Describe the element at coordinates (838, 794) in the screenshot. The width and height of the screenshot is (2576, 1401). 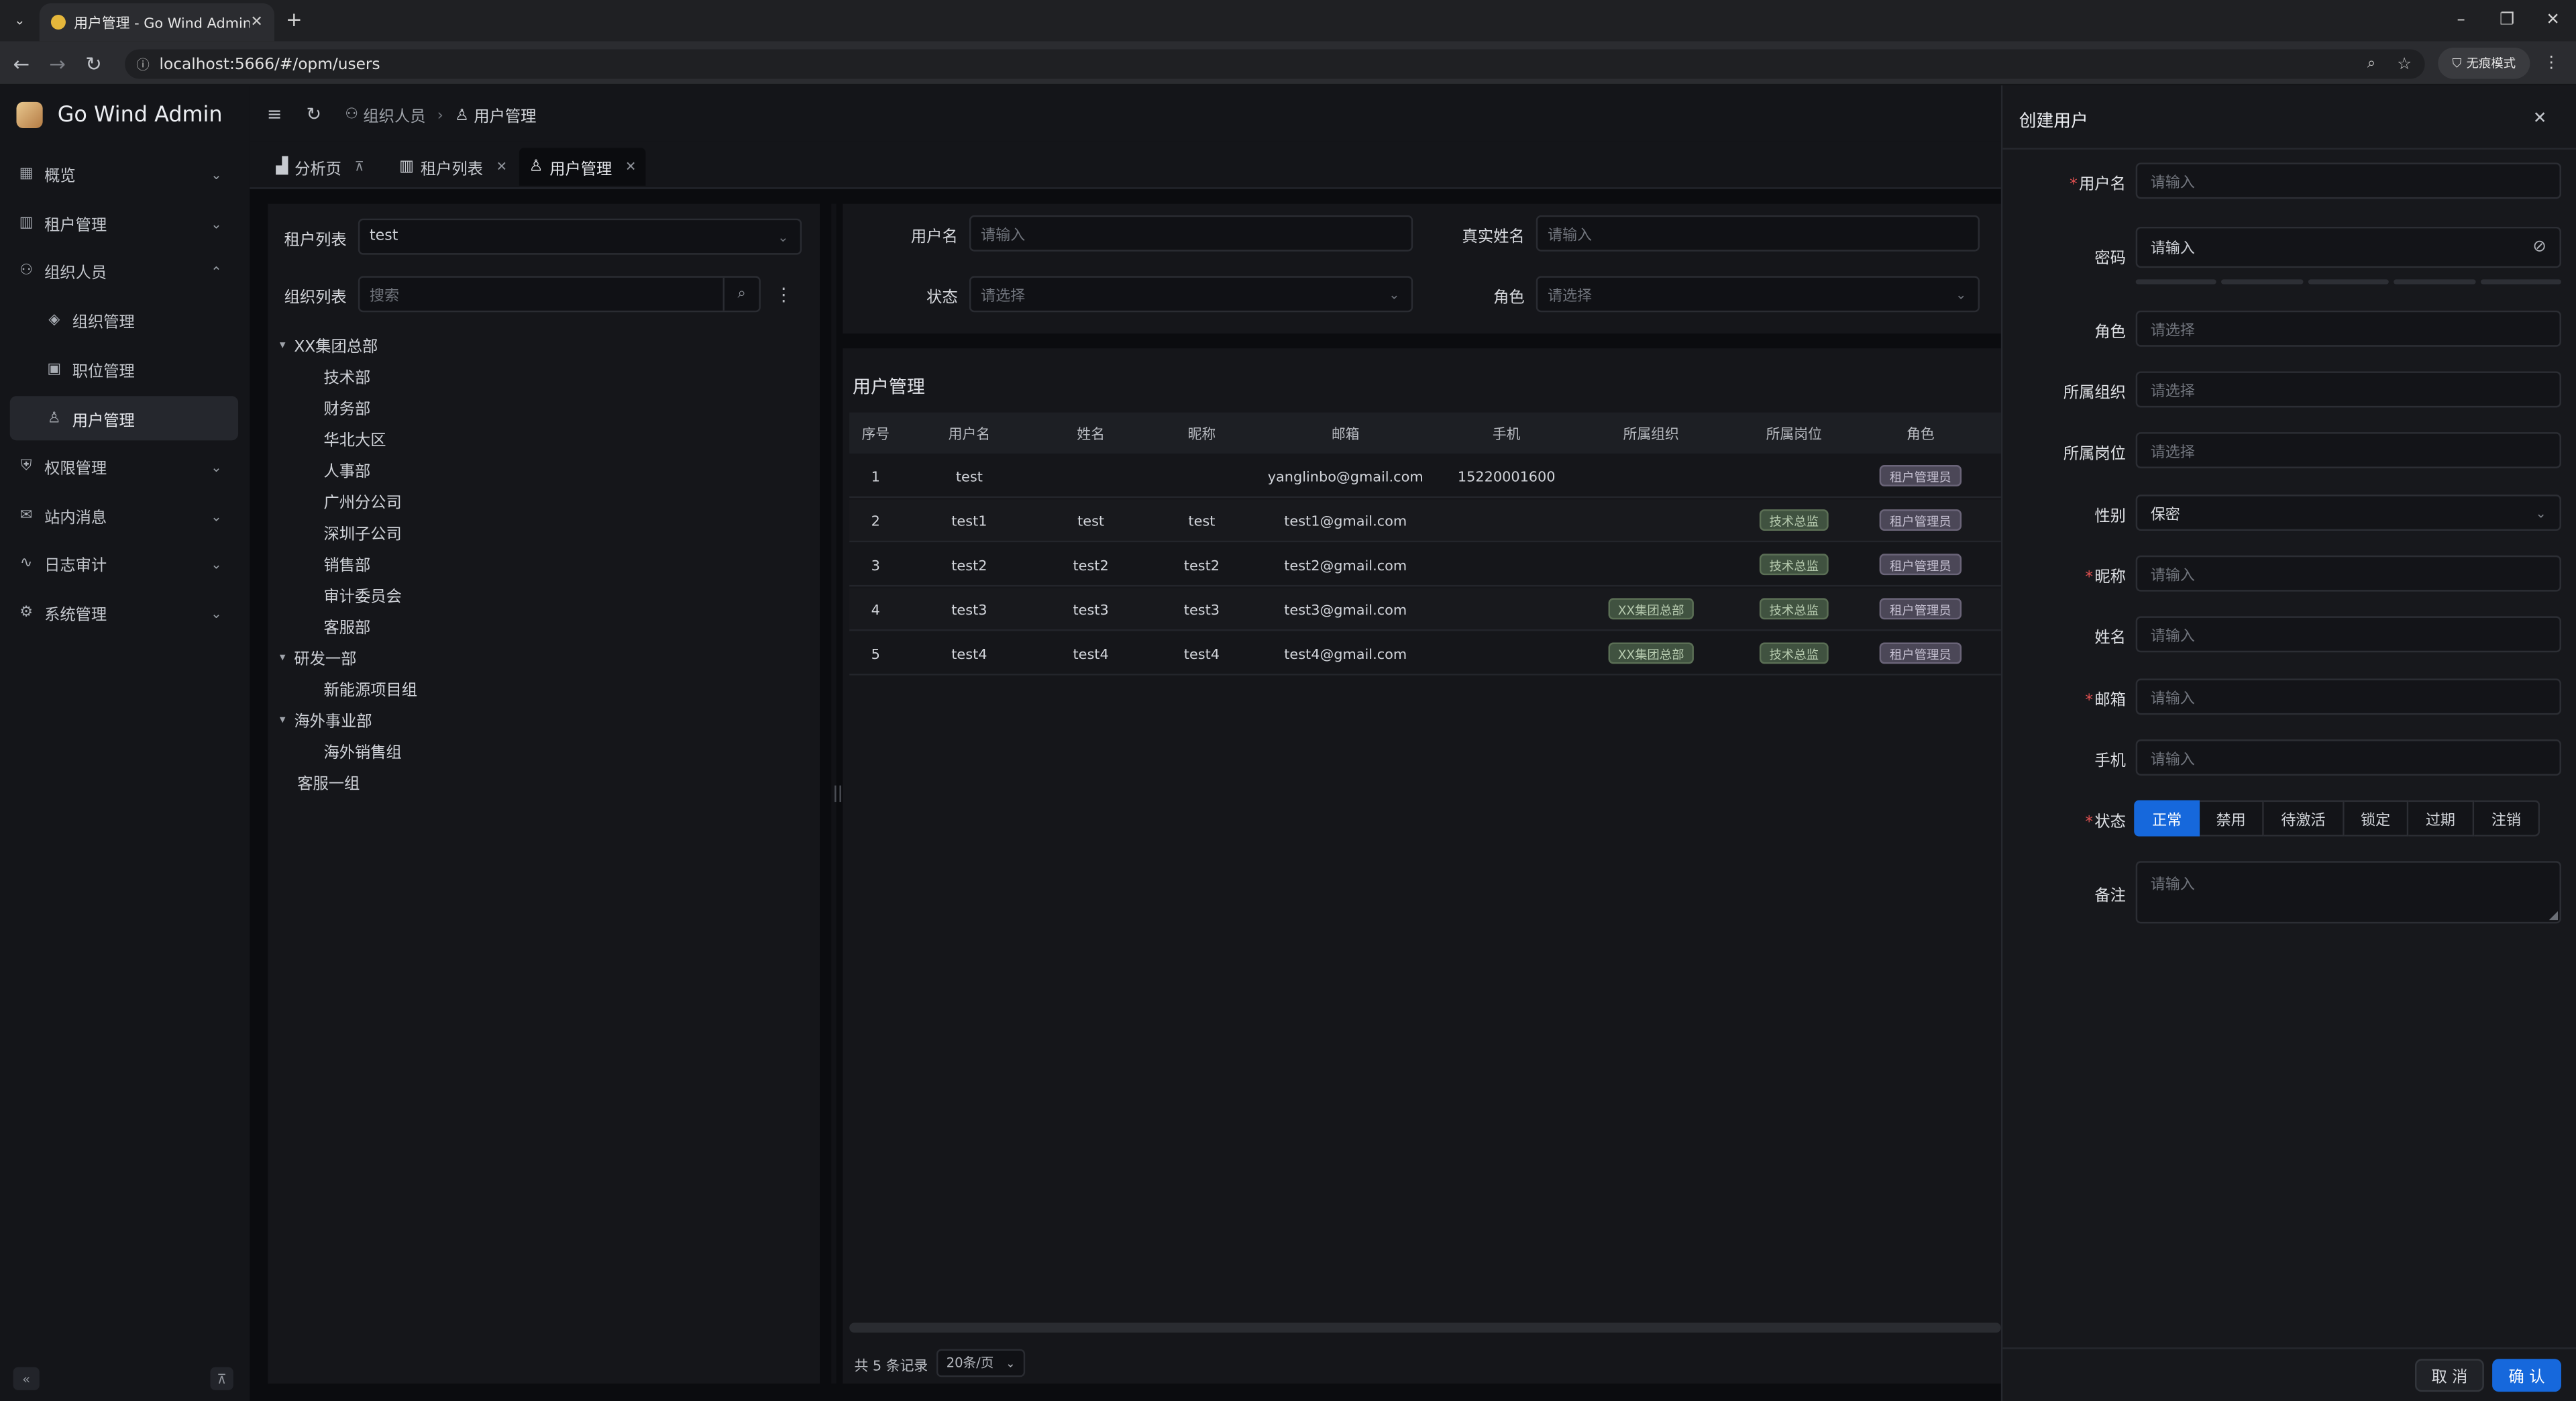
I see `drag-handle-icon` at that location.